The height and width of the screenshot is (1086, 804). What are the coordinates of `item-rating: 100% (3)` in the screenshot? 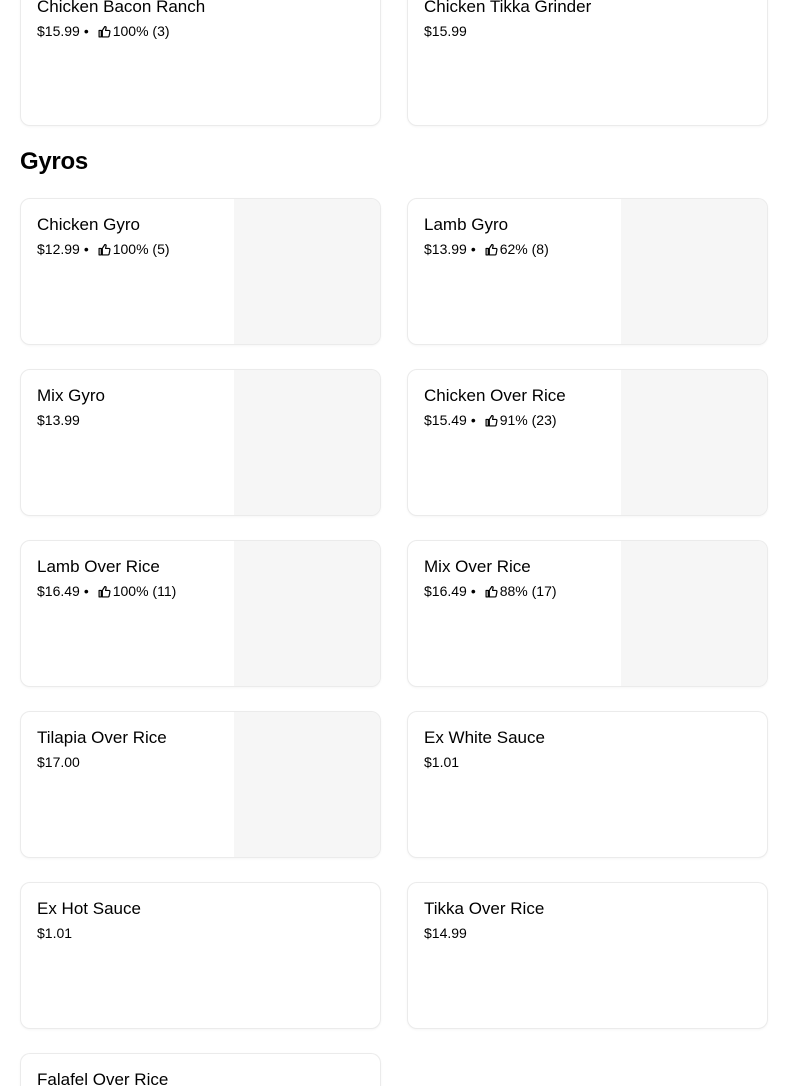 It's located at (141, 31).